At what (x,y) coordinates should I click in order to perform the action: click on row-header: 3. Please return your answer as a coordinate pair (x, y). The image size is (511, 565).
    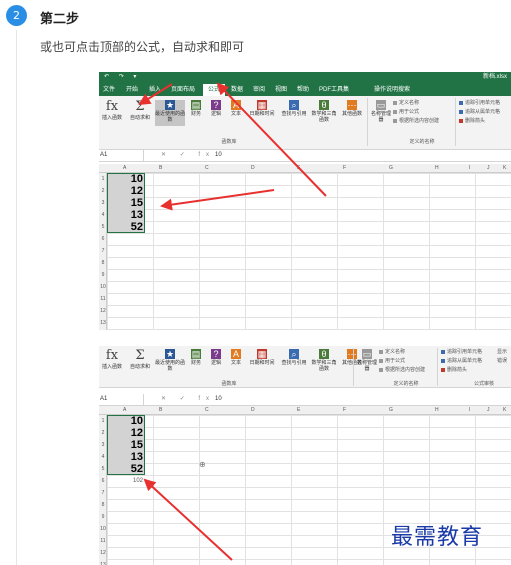
    Looking at the image, I should click on (103, 203).